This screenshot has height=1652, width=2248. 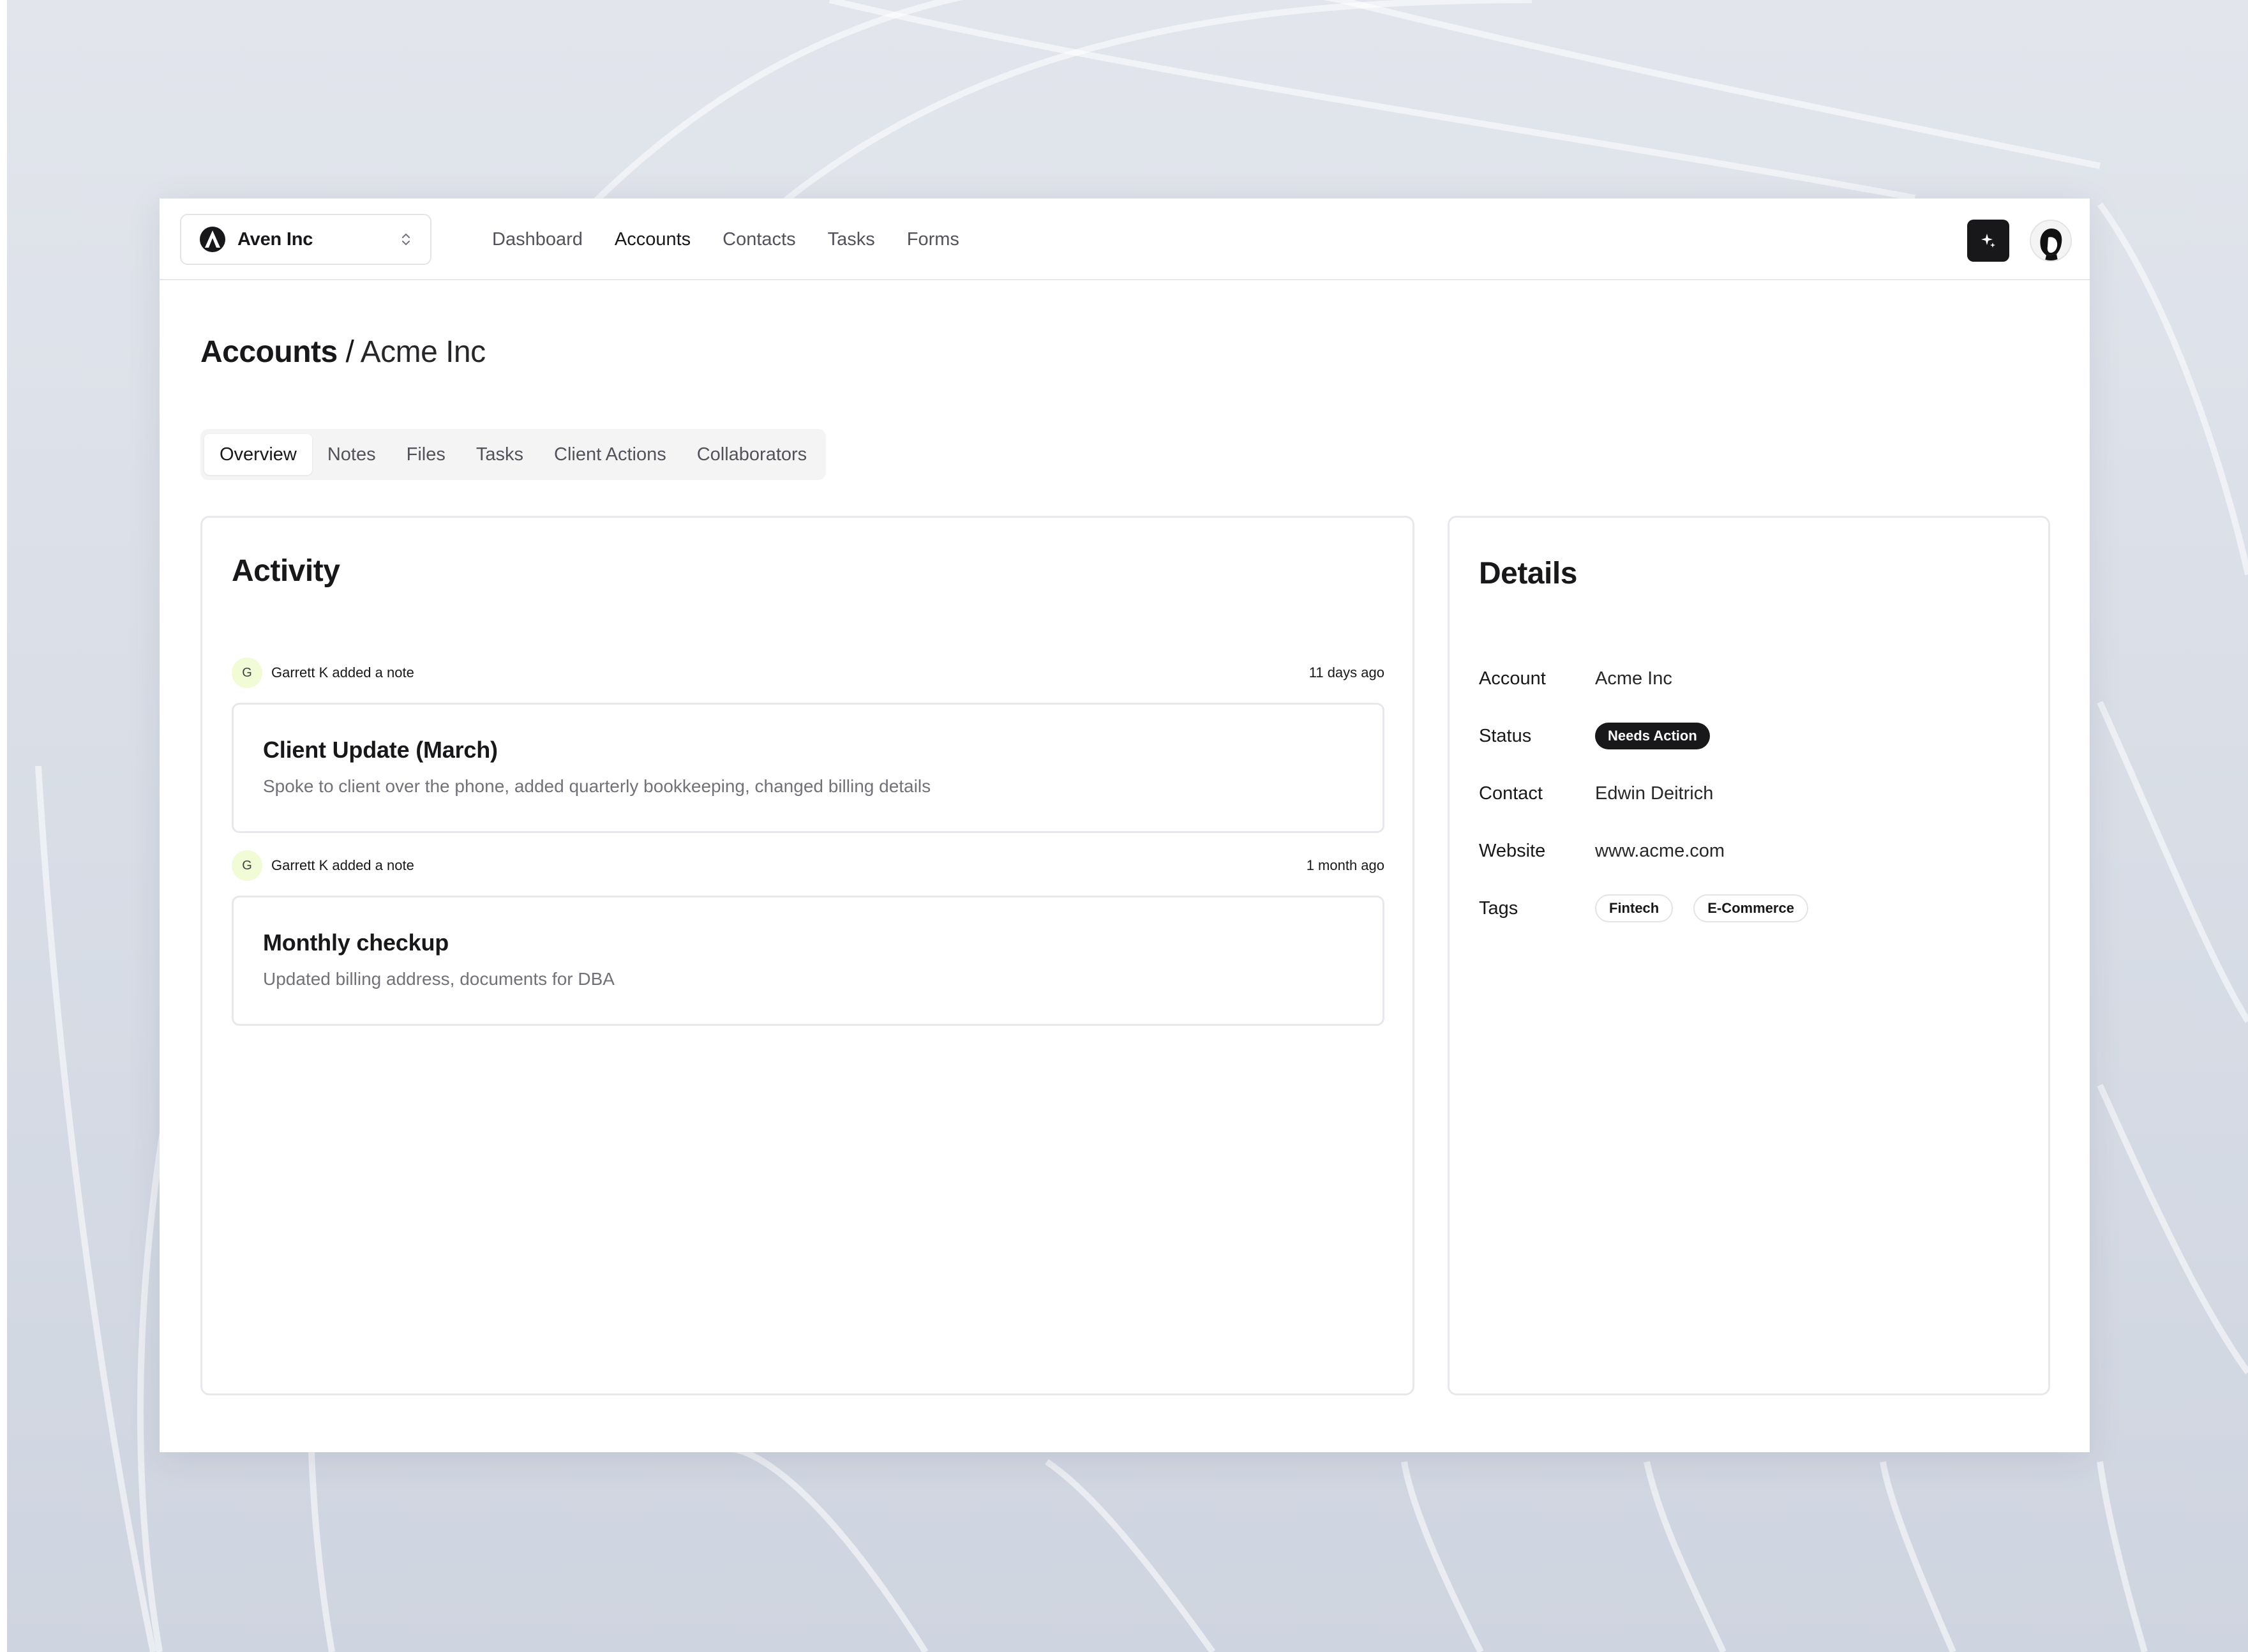 I want to click on detail-row-status: Status Needs Action, so click(x=1595, y=736).